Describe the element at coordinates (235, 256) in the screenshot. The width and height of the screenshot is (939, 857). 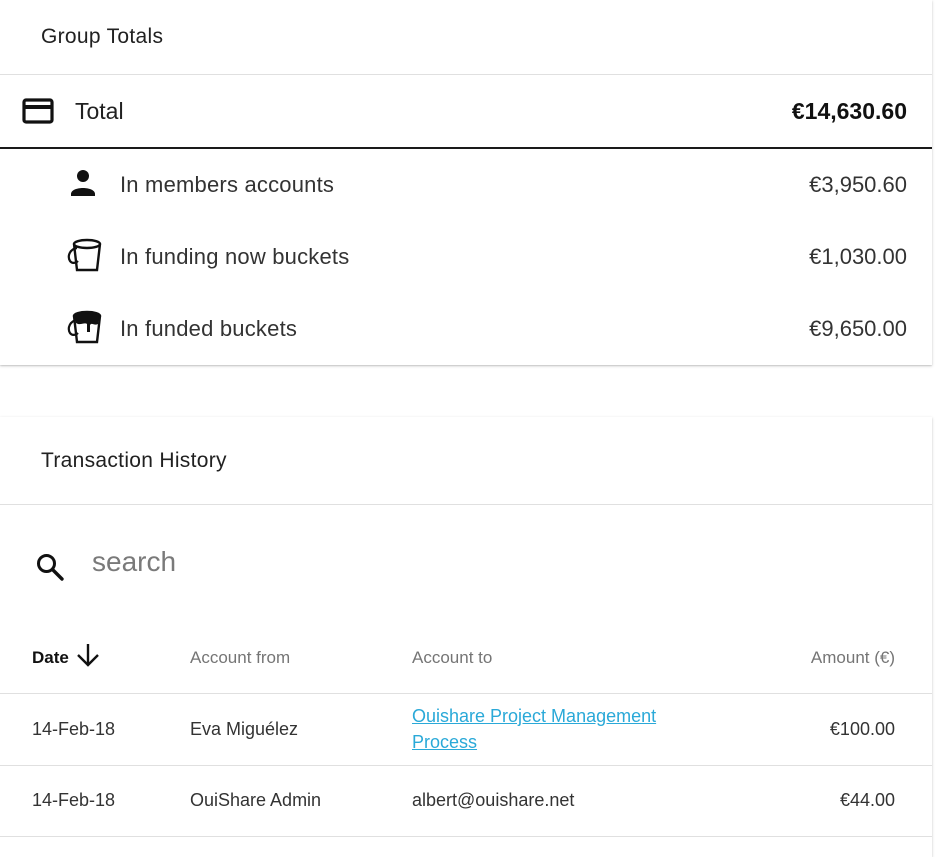
I see `funding-now-label: In funding now buckets` at that location.